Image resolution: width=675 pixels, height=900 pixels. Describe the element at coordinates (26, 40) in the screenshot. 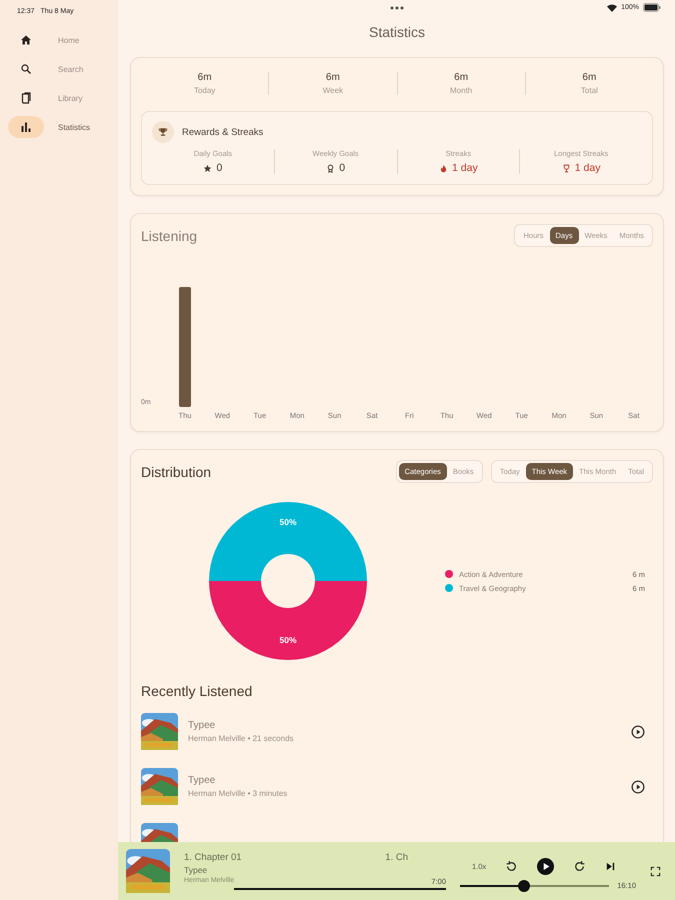

I see `home-icon` at that location.